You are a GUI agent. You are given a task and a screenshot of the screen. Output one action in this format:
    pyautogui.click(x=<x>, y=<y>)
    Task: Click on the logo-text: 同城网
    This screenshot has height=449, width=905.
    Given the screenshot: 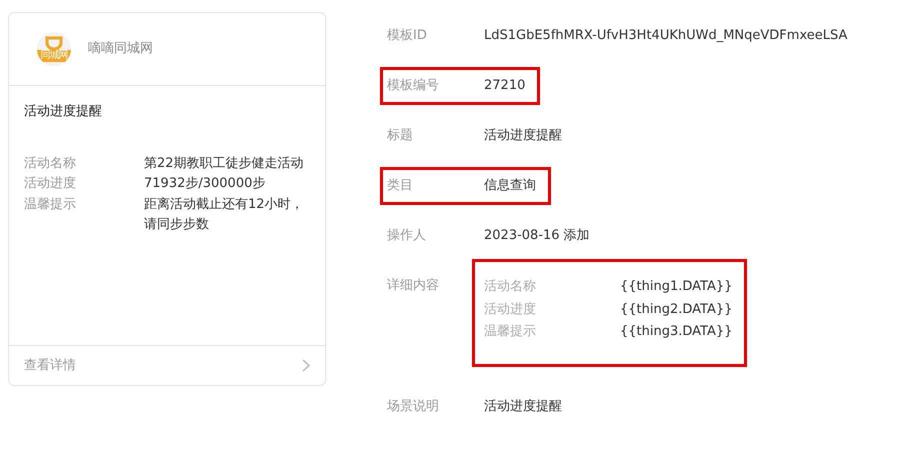 What is the action you would take?
    pyautogui.click(x=54, y=56)
    